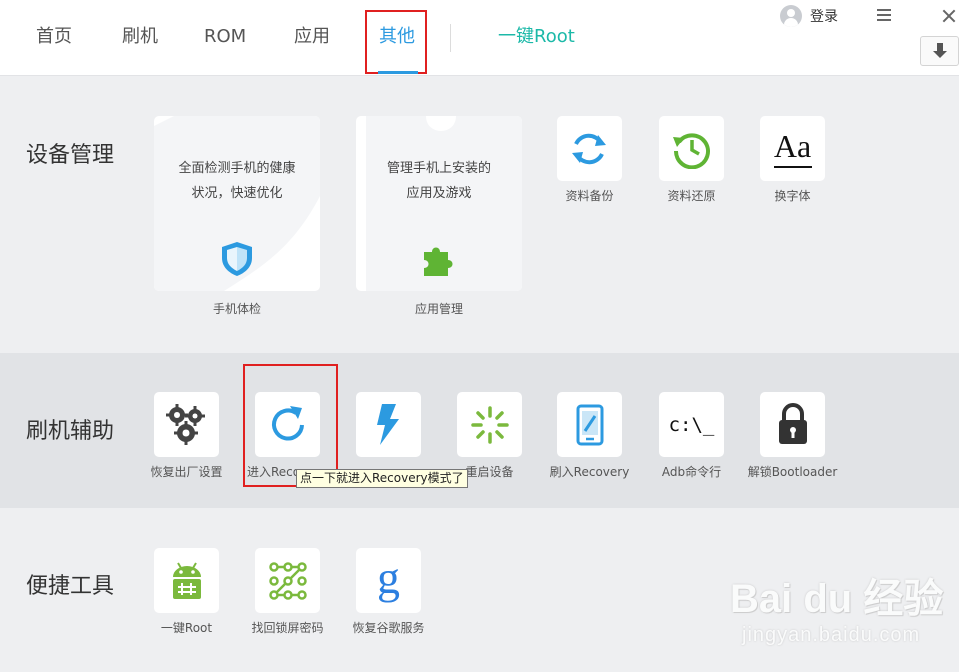 The width and height of the screenshot is (959, 672). I want to click on factory-reset-label: 恢复出厂设置, so click(186, 472).